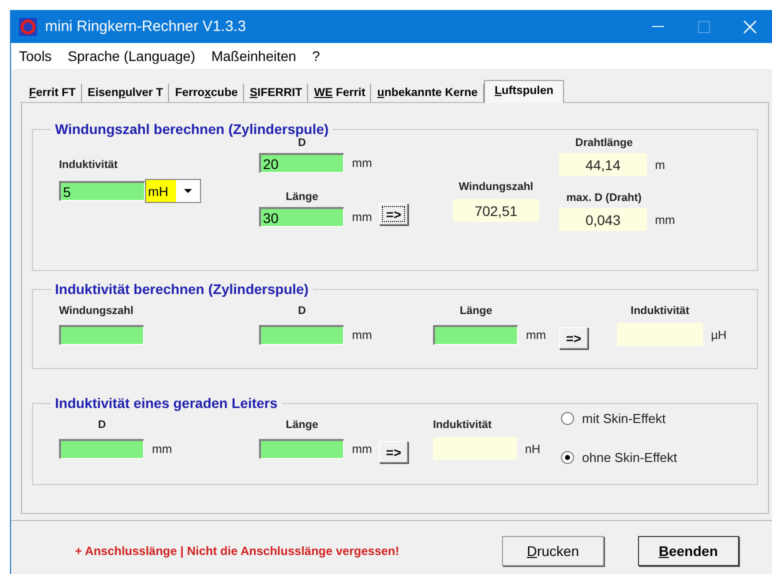 The height and width of the screenshot is (574, 772). I want to click on minimize-icon, so click(658, 27).